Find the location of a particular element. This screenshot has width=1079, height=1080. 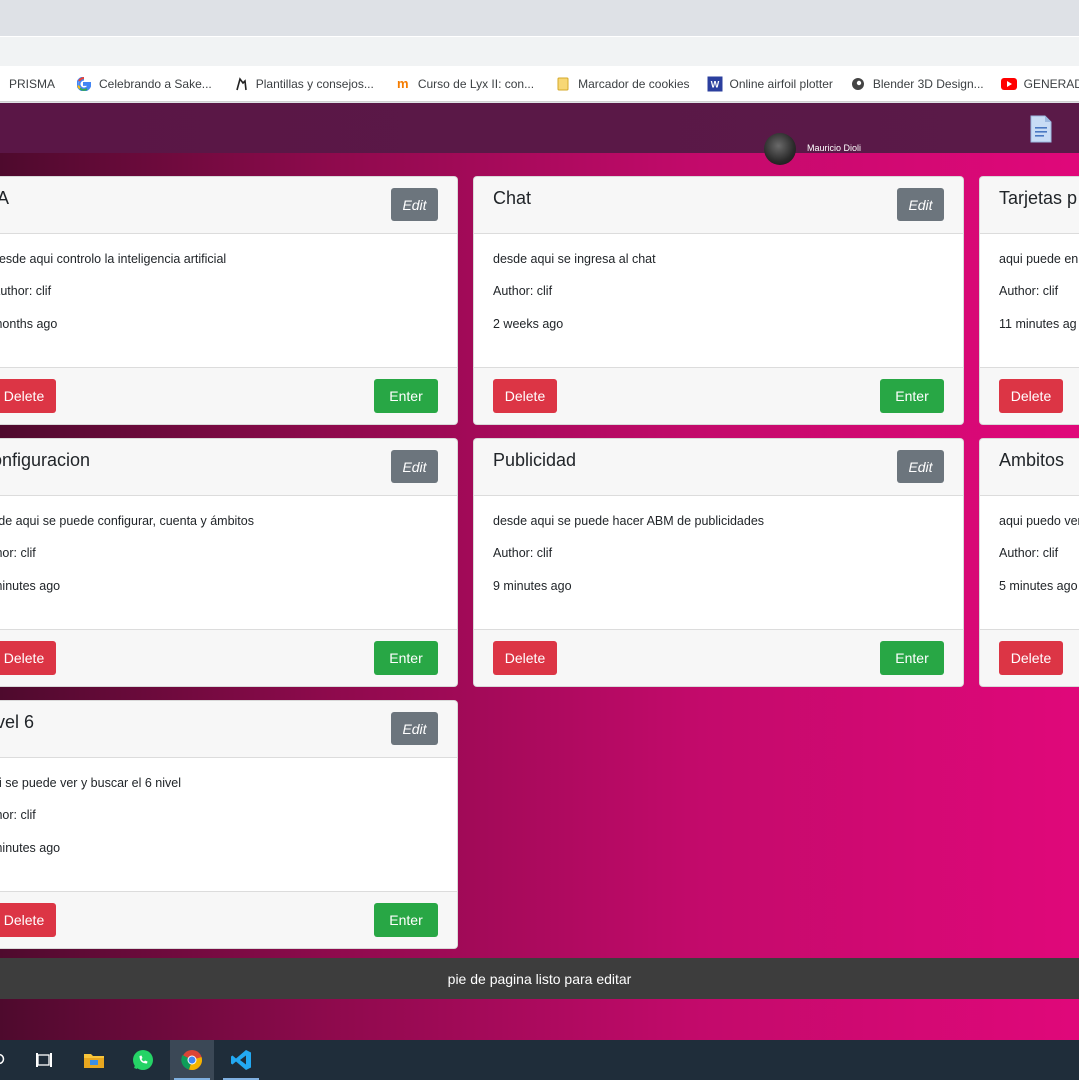

card-title: onfiguracion is located at coordinates (45, 460).